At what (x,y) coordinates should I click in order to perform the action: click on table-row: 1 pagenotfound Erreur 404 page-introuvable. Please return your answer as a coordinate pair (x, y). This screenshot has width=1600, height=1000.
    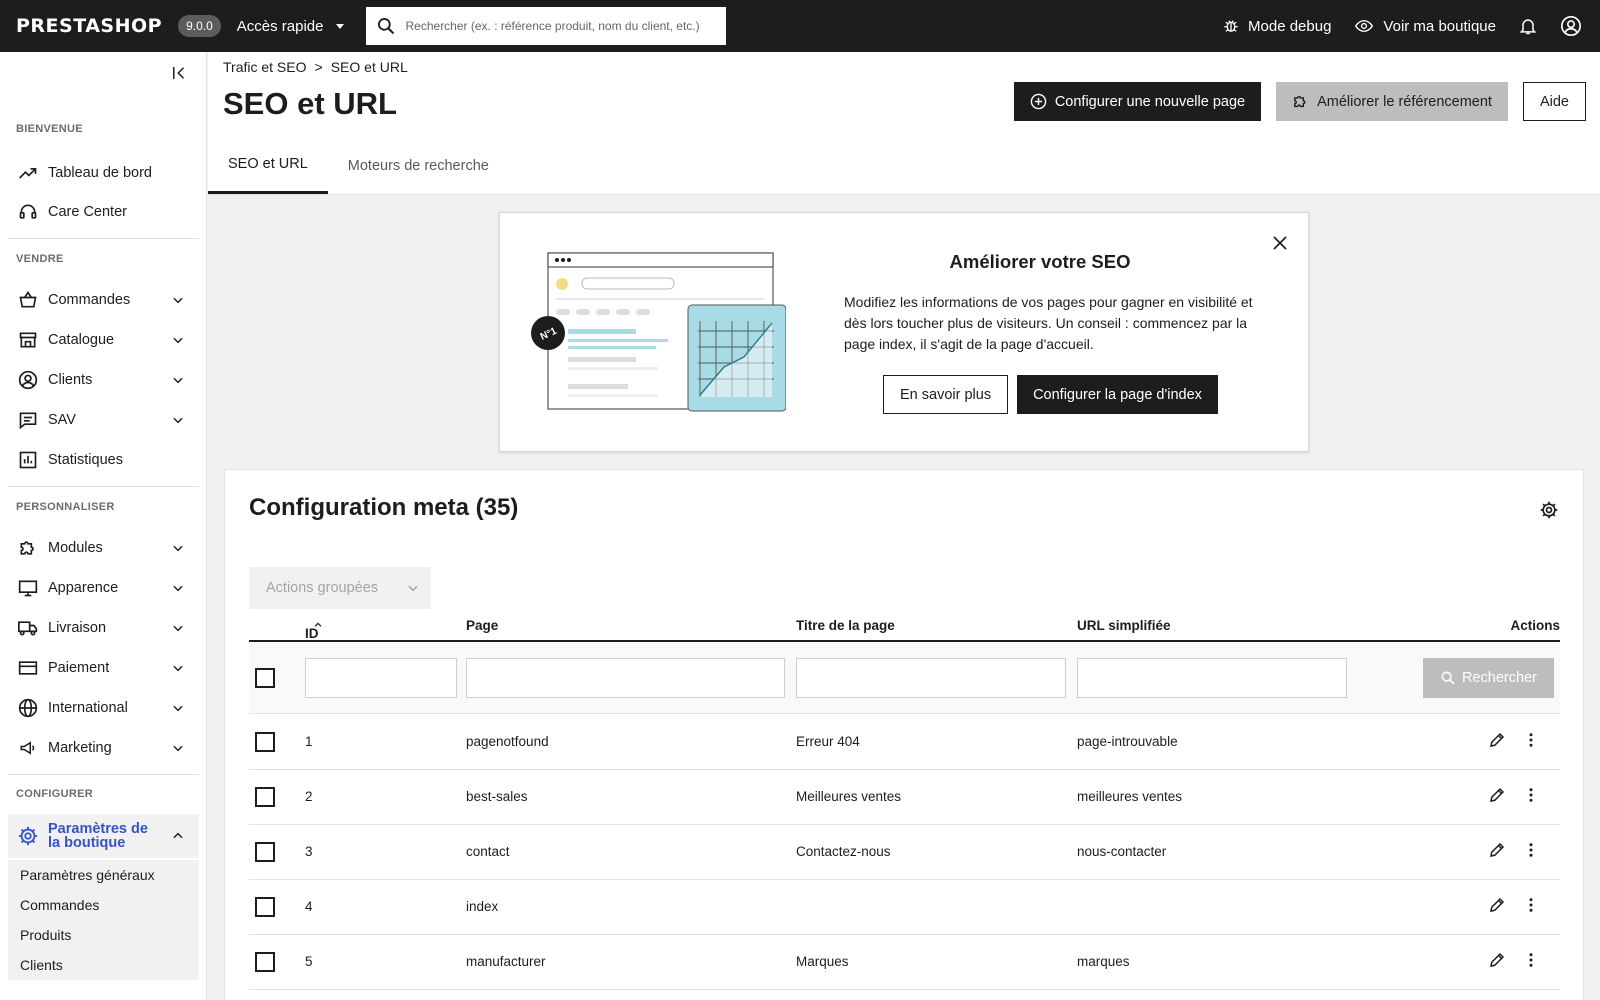
    Looking at the image, I should click on (904, 742).